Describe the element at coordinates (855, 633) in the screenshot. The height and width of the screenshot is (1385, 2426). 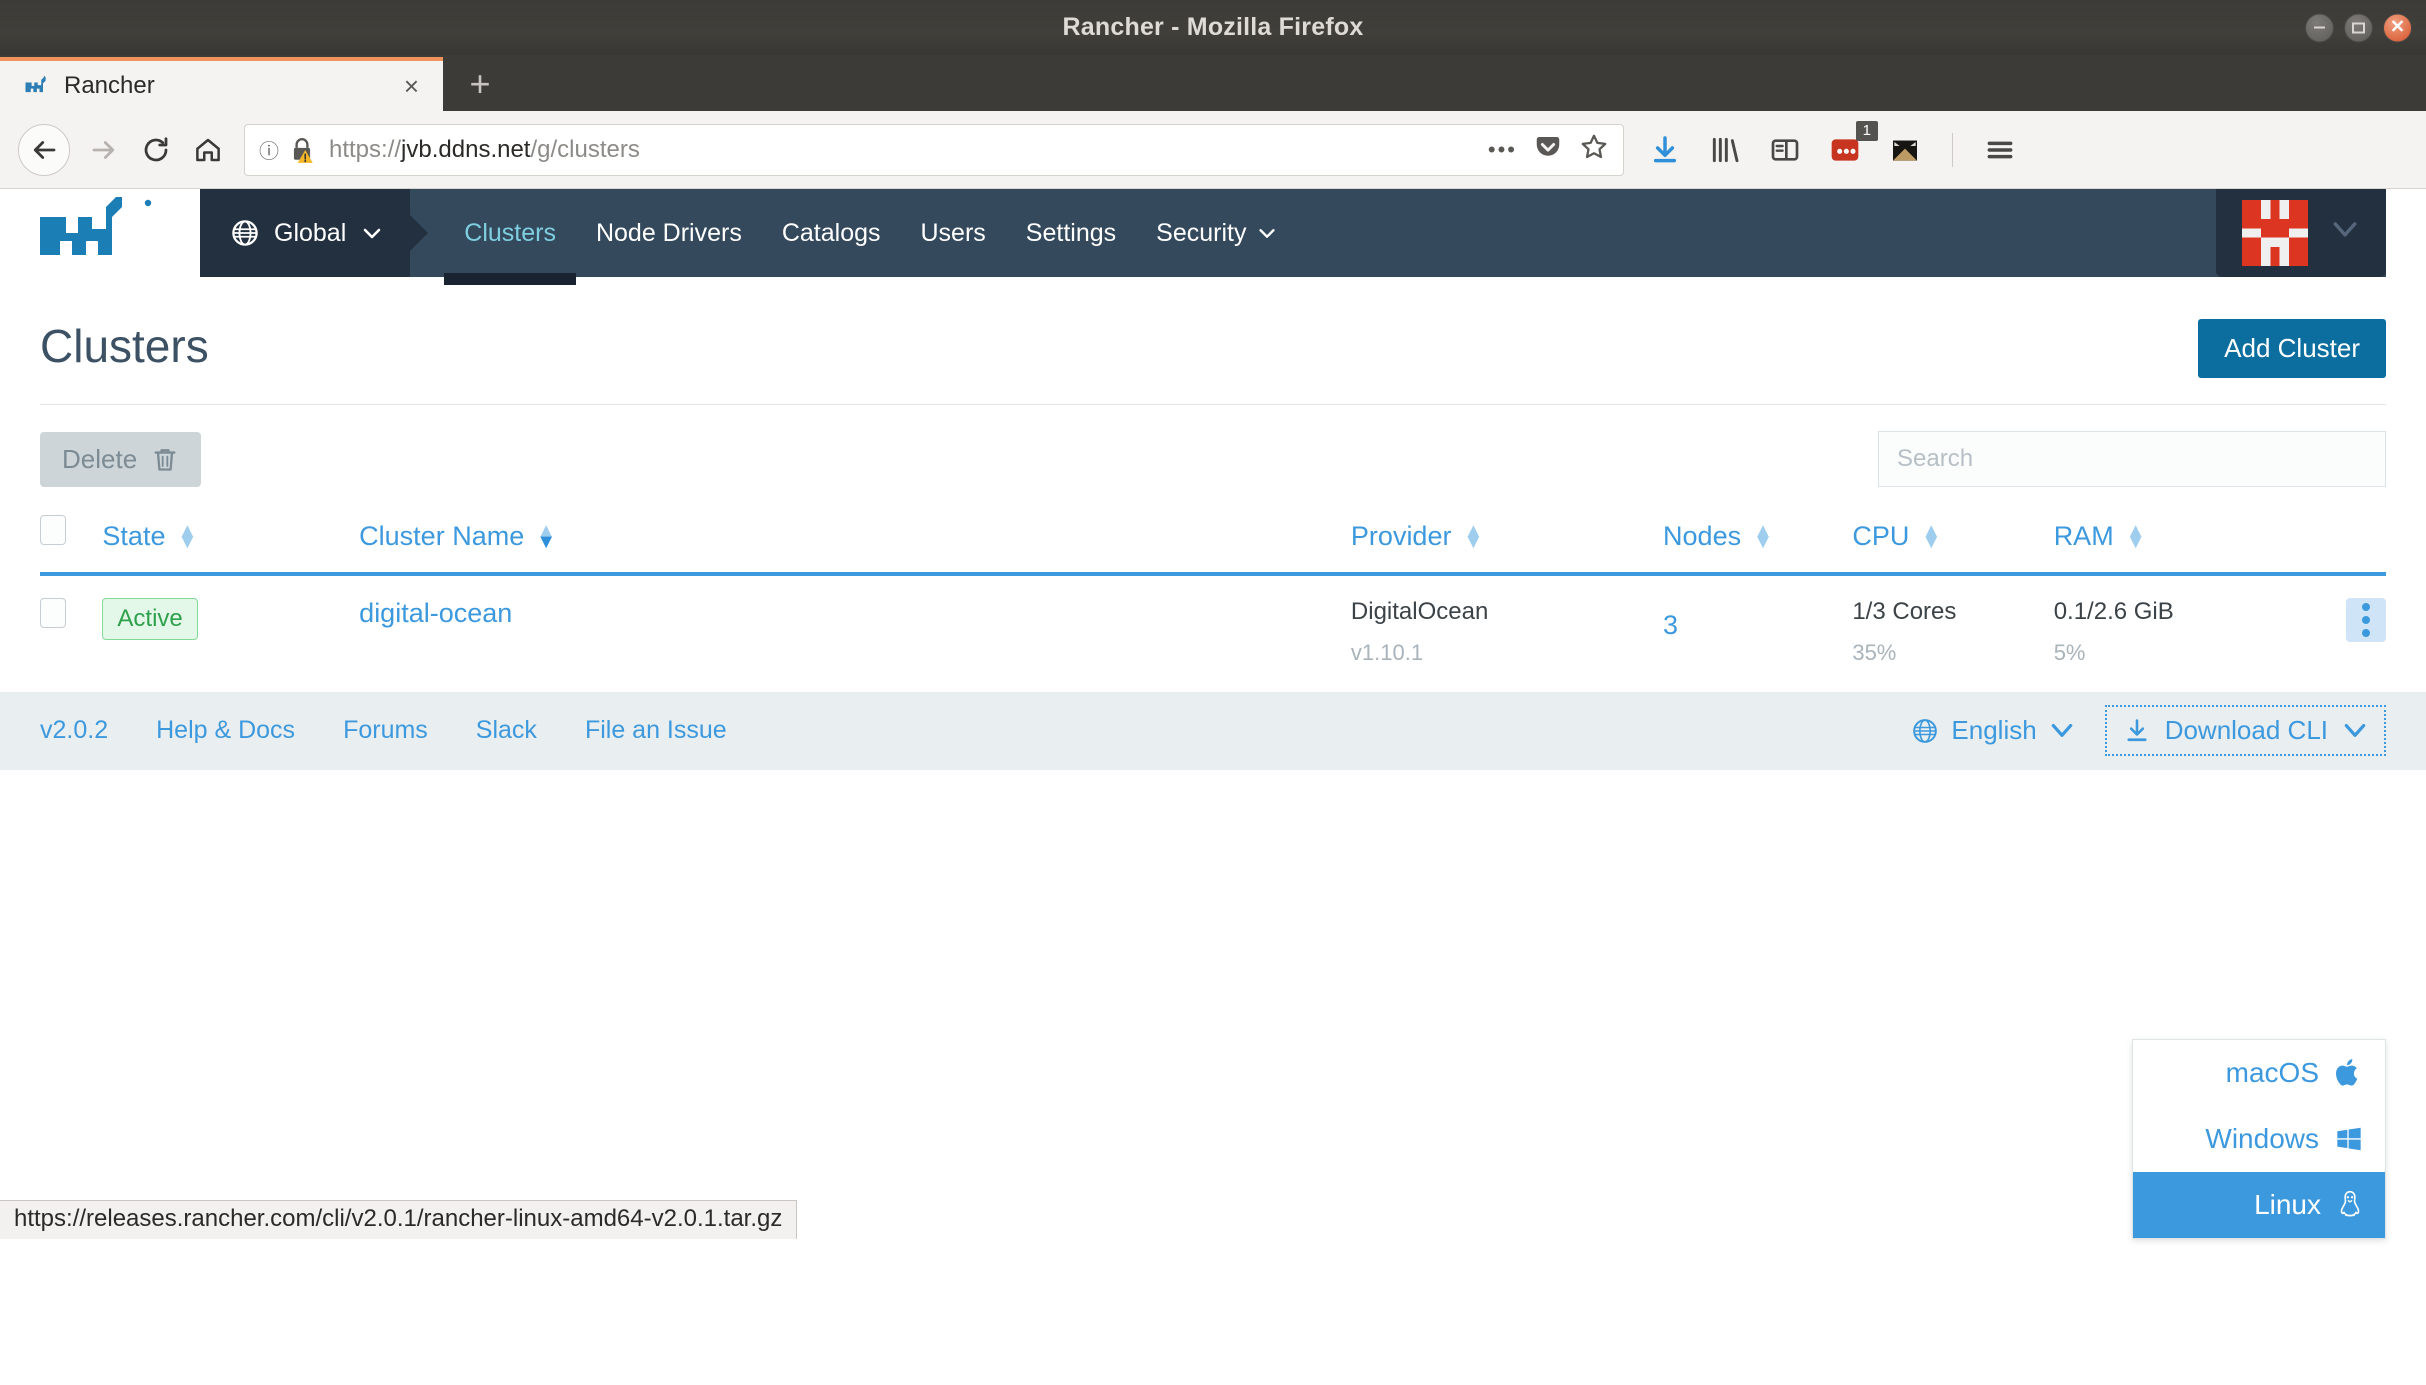
I see `row-name-cell: digital-ocean` at that location.